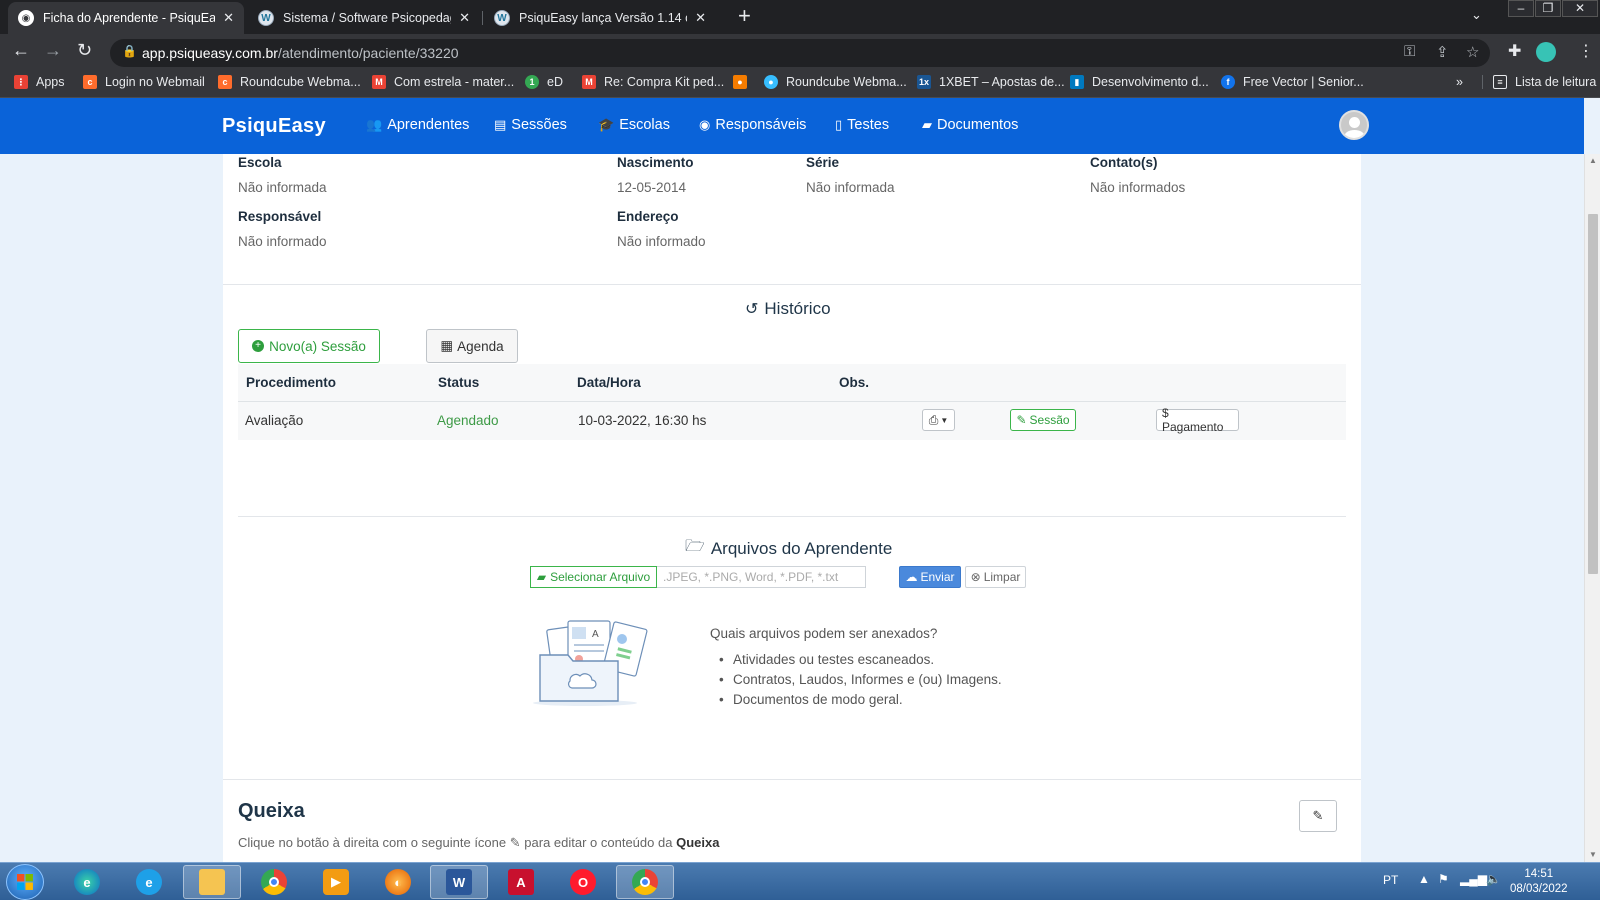 This screenshot has width=1600, height=900. What do you see at coordinates (1390, 880) in the screenshot?
I see `language-indicator: PT` at bounding box center [1390, 880].